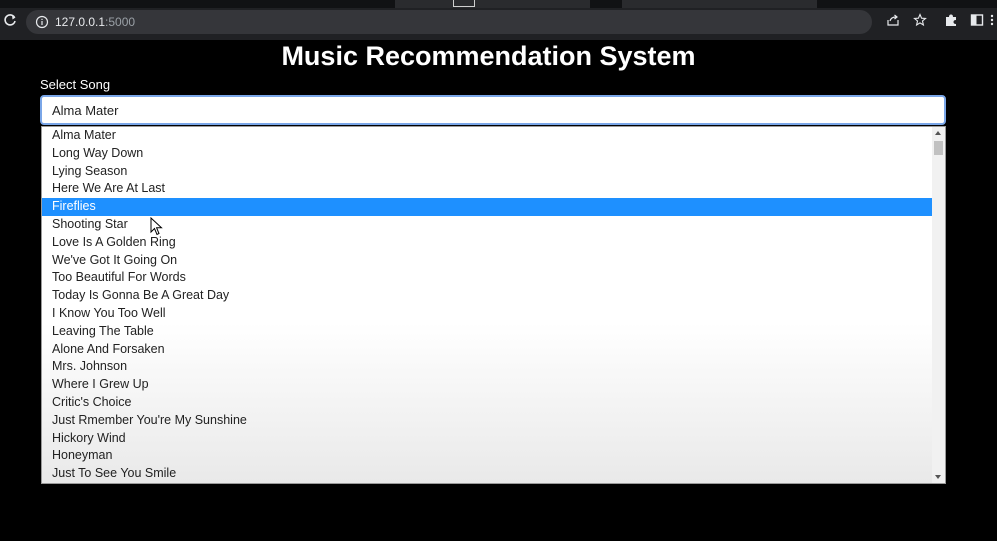  What do you see at coordinates (487, 332) in the screenshot?
I see `dropdown-option: Leaving The Table` at bounding box center [487, 332].